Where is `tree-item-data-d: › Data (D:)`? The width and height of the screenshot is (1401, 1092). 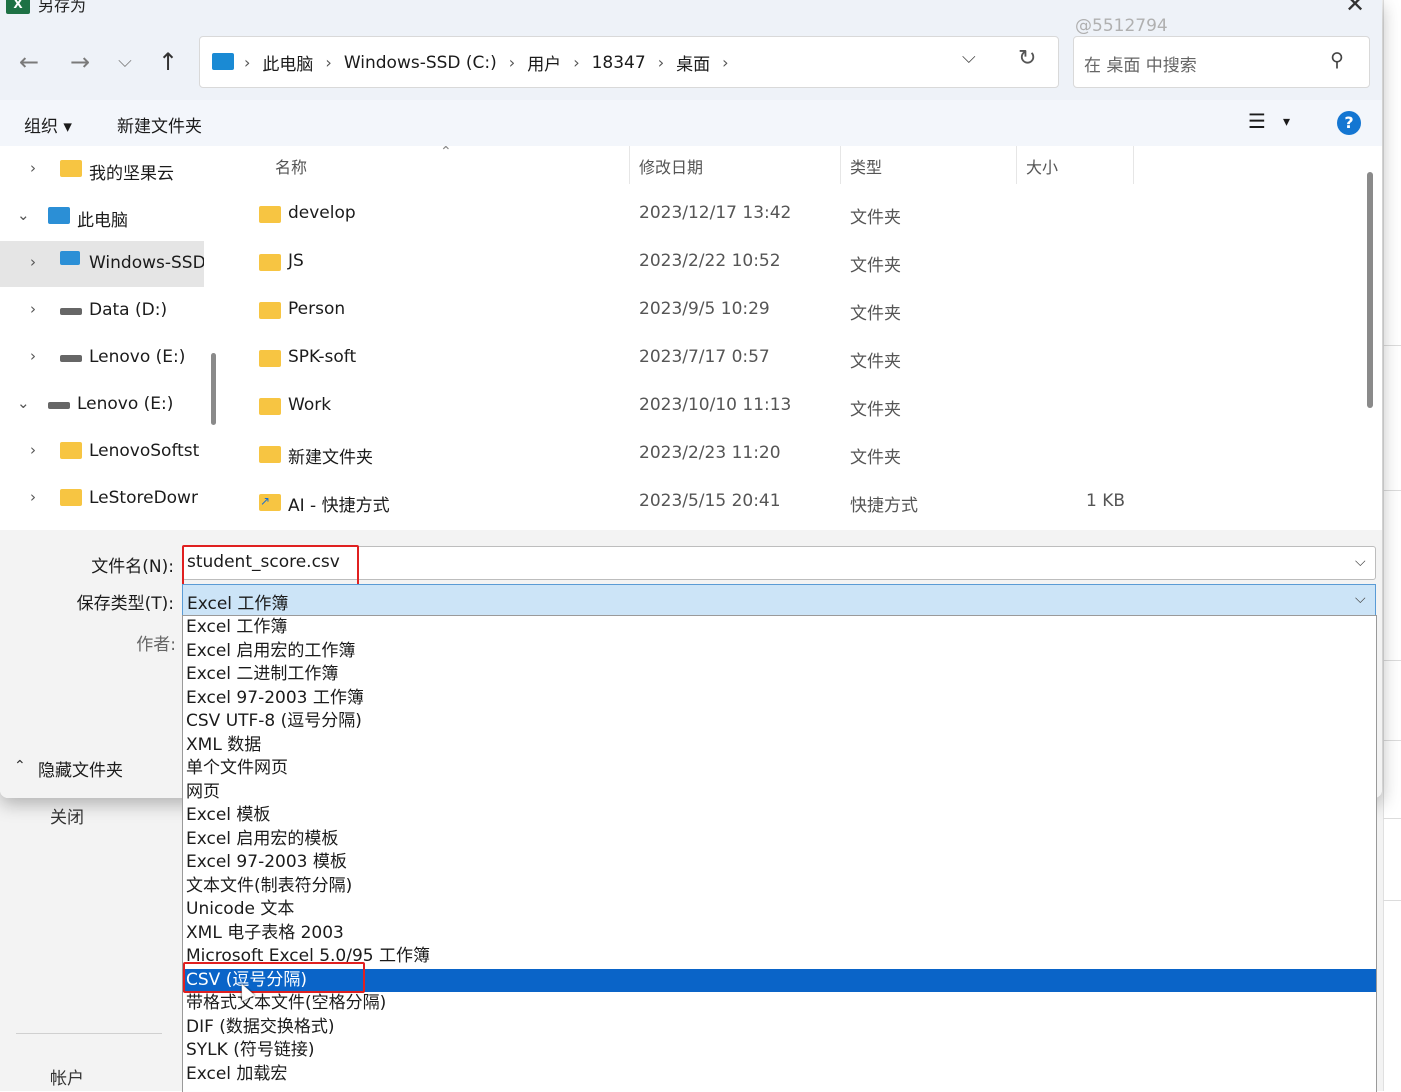 tree-item-data-d: › Data (D:) is located at coordinates (102, 311).